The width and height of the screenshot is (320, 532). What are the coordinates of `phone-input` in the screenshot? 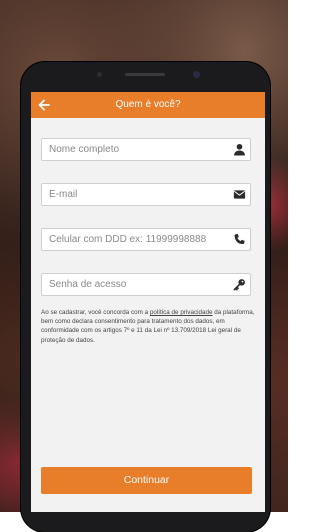 It's located at (135, 239).